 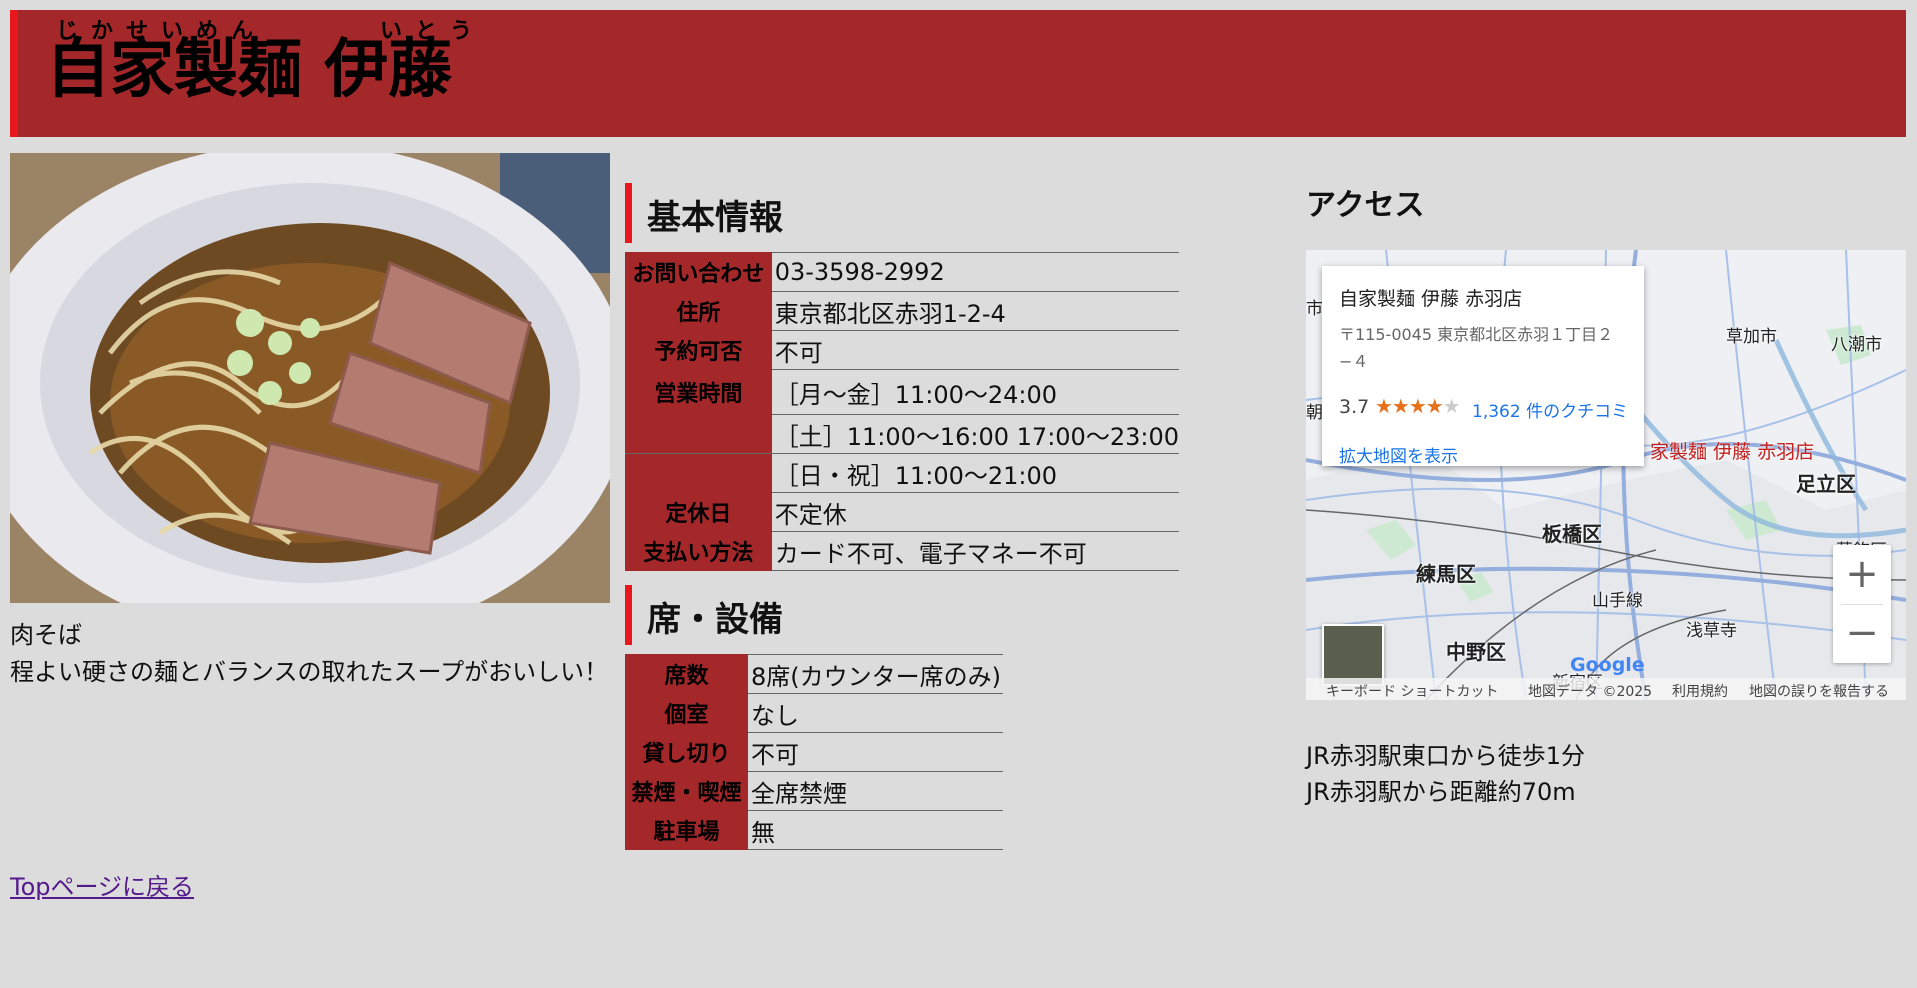 I want to click on seat-value-smoking: 全席禁煙, so click(x=875, y=791).